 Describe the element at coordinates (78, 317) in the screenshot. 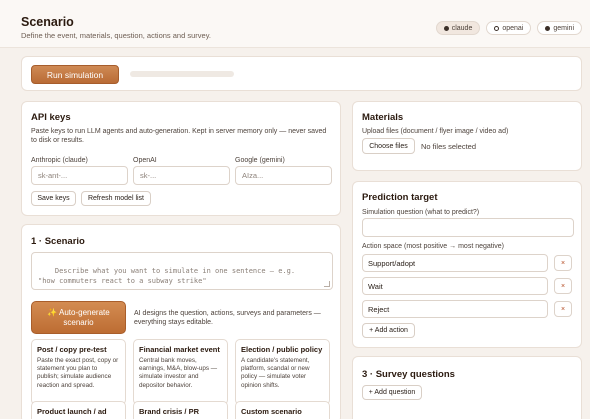

I see `auto-generate-button: ✨ Auto-generate scenario` at that location.